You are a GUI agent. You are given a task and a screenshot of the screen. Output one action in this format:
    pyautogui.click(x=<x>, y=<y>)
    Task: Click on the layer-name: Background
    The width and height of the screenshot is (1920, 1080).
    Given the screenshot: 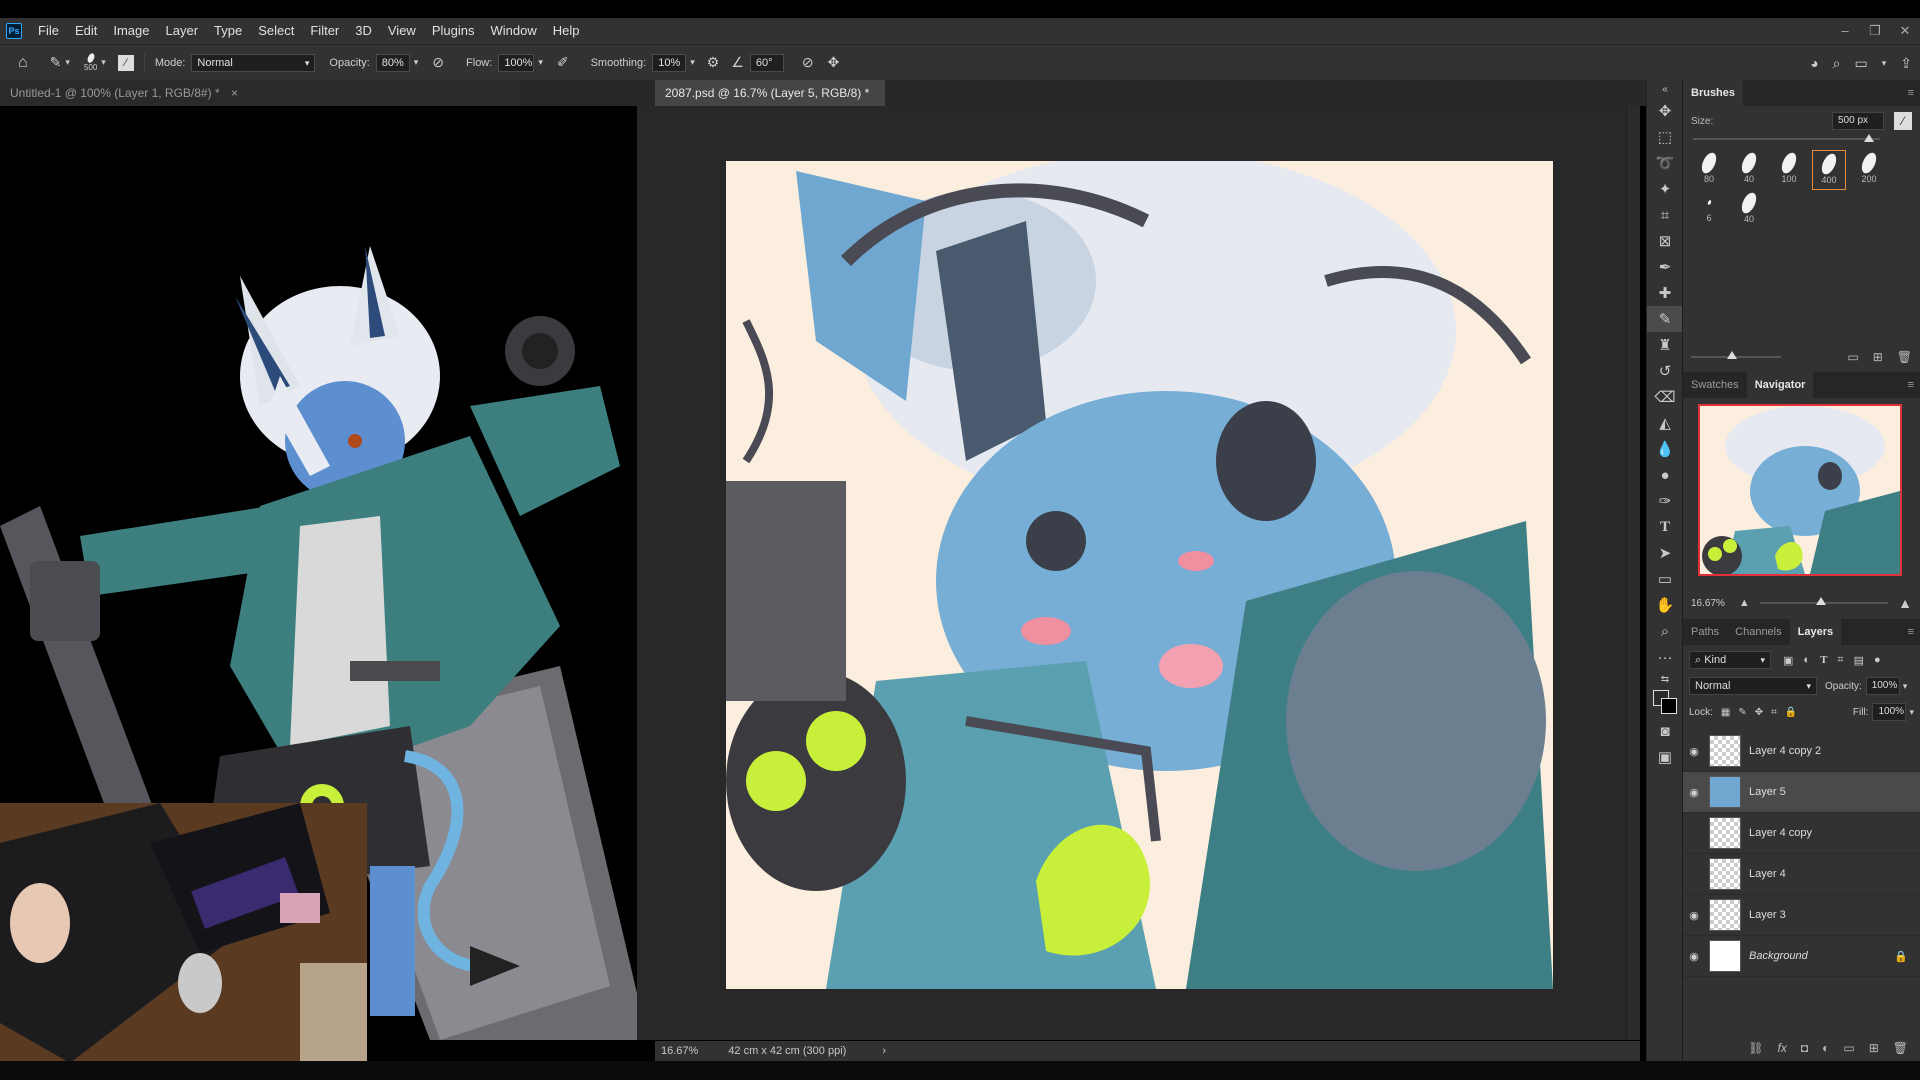 What is the action you would take?
    pyautogui.click(x=1778, y=956)
    